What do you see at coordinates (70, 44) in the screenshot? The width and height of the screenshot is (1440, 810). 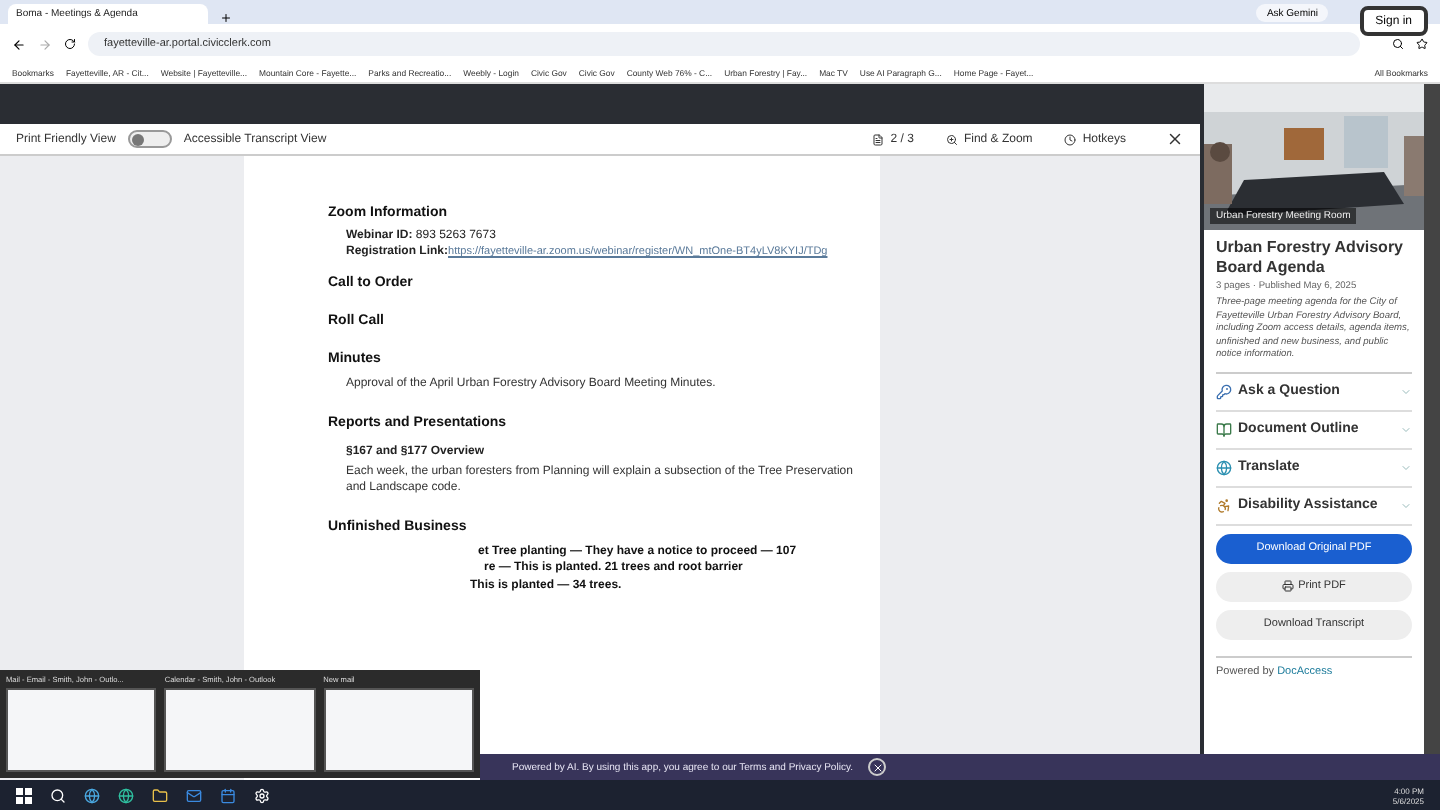 I see `reload-icon` at bounding box center [70, 44].